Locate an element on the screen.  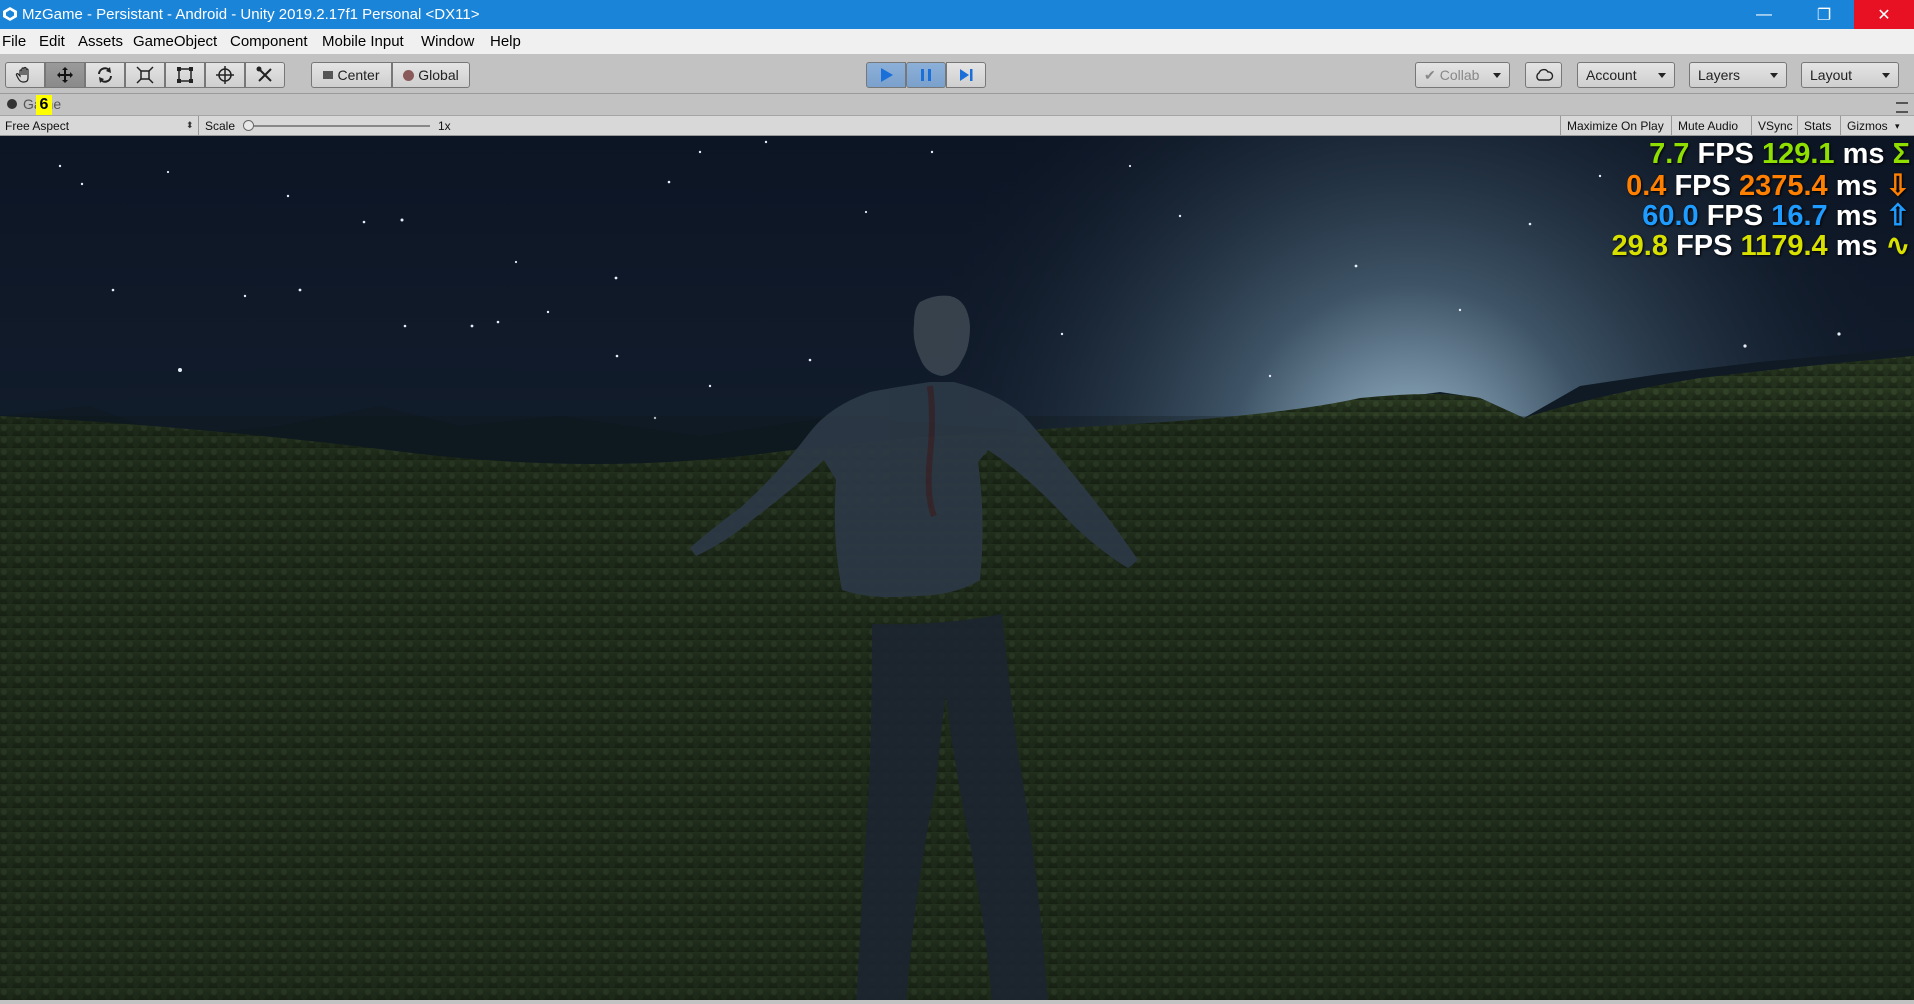
unity-logo-icon is located at coordinates (10, 14).